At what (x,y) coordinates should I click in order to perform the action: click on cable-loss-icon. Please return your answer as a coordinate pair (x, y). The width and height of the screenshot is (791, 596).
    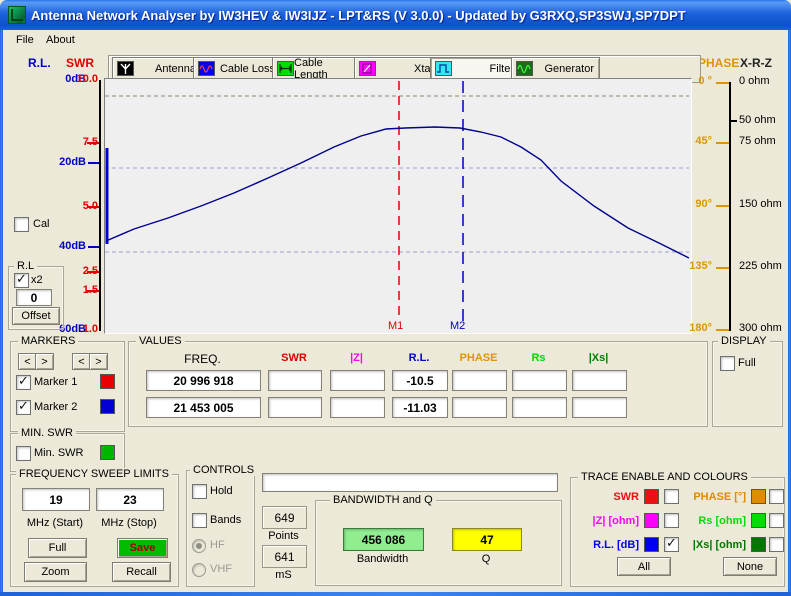
    Looking at the image, I should click on (206, 68).